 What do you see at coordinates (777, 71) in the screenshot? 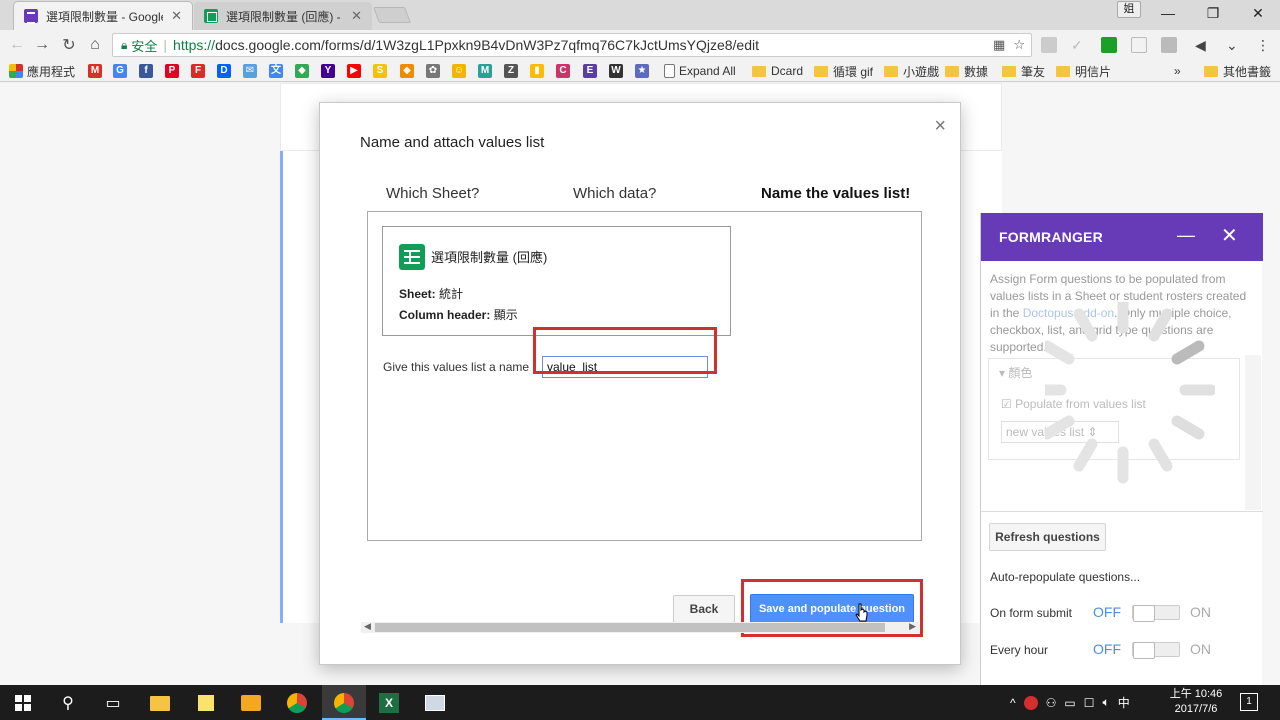
I see `bookmark-folder-dcard: Dcard` at bounding box center [777, 71].